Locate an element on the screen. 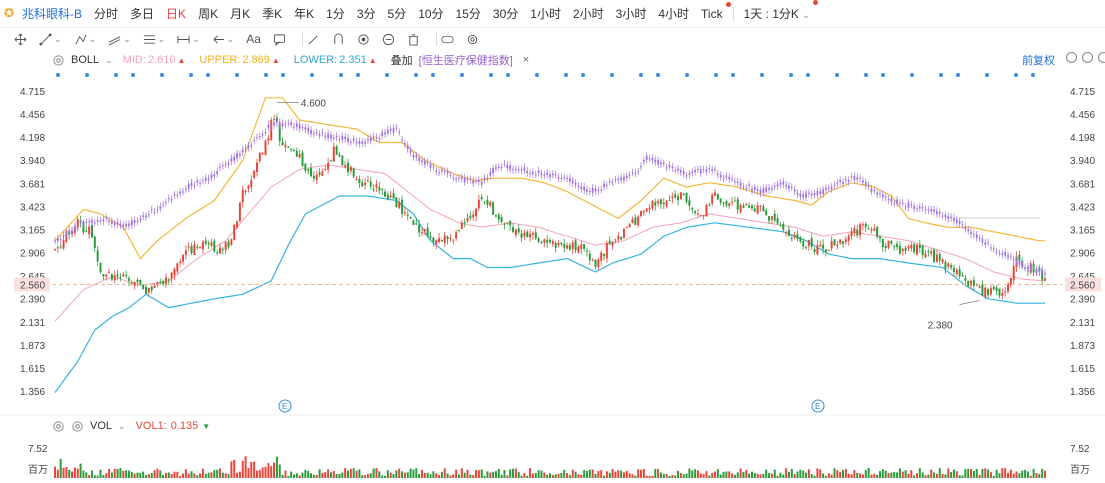  adjust-mode-button: 前复权 is located at coordinates (1038, 60).